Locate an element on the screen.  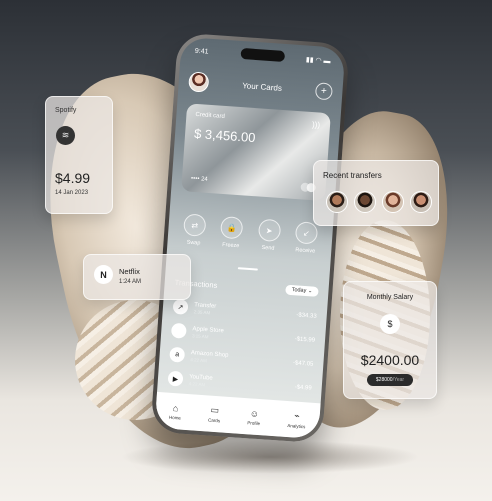
nav-analytics: ⌁ Analytics is located at coordinates (296, 420).